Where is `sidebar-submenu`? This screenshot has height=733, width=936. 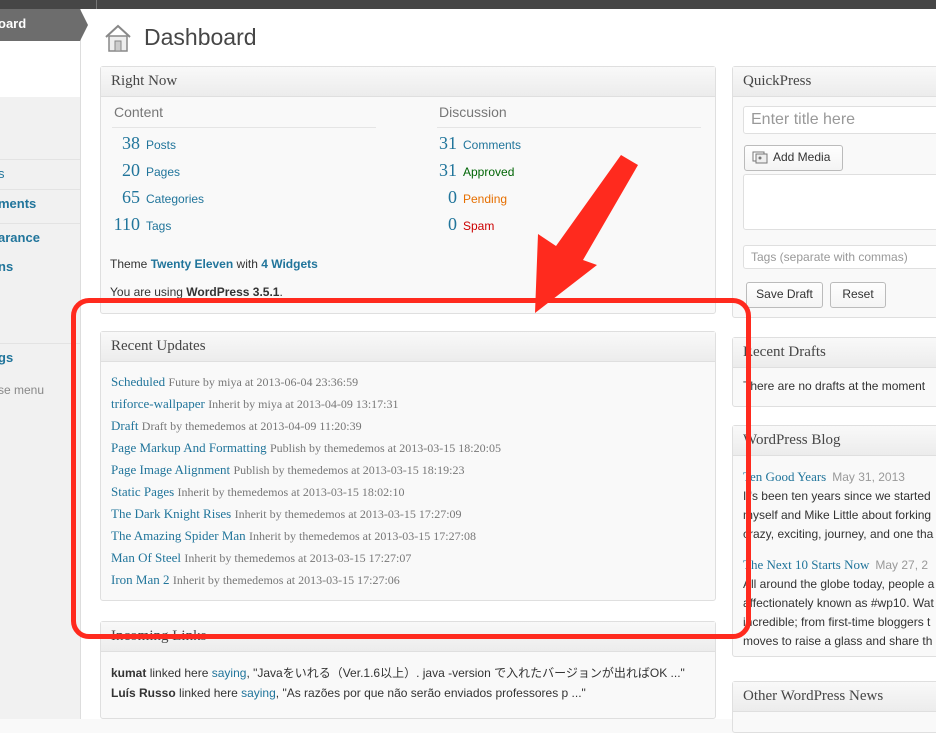
sidebar-submenu is located at coordinates (40, 69).